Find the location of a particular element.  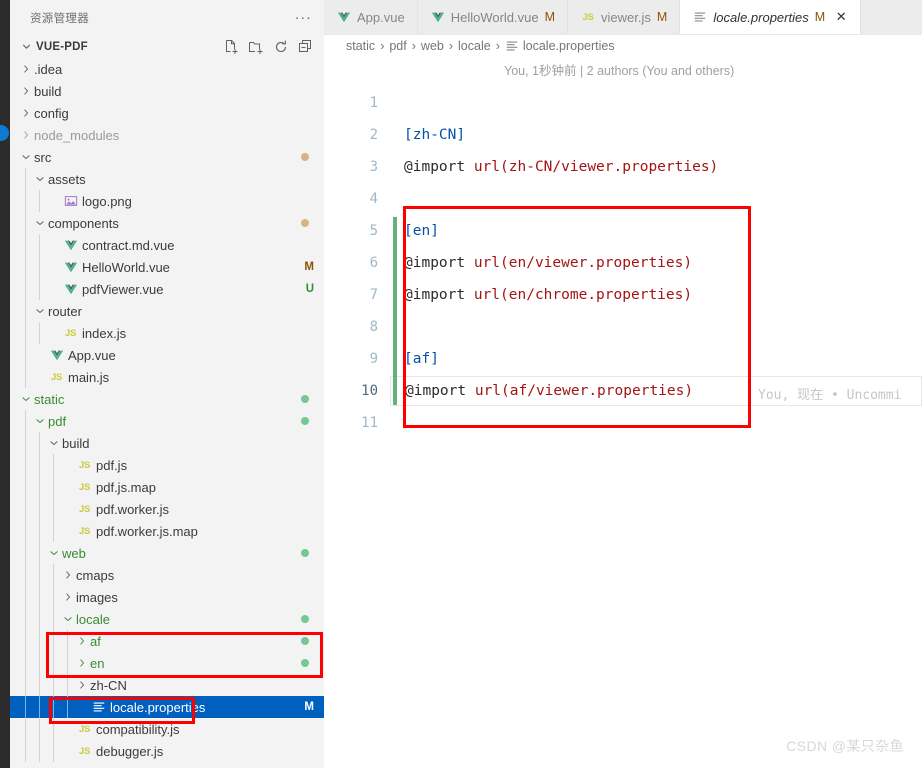

code-line-content: @import url(zh-CN/viewer.properties) is located at coordinates (656, 167).